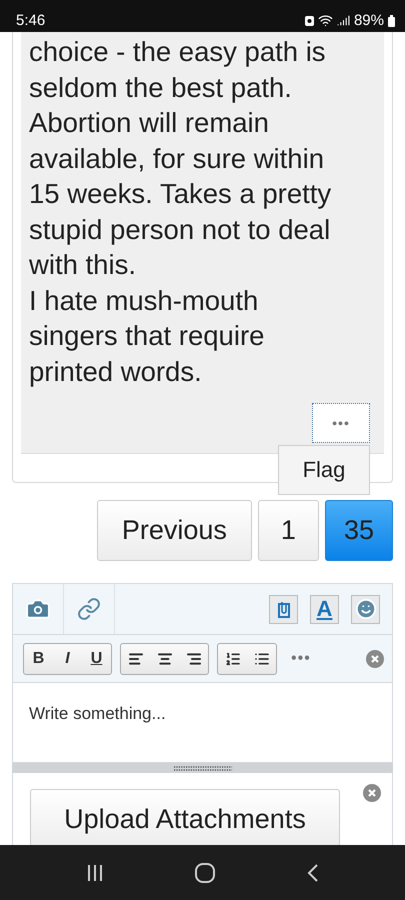  Describe the element at coordinates (369, 20) in the screenshot. I see `battery-percent: 89%` at that location.